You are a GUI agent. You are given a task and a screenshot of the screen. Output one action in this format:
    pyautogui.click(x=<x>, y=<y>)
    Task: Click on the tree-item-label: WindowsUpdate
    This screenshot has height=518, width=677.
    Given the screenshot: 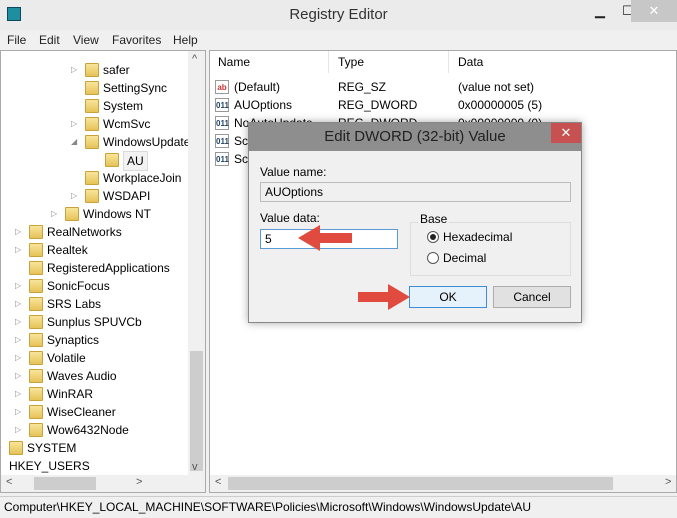 What is the action you would take?
    pyautogui.click(x=147, y=142)
    